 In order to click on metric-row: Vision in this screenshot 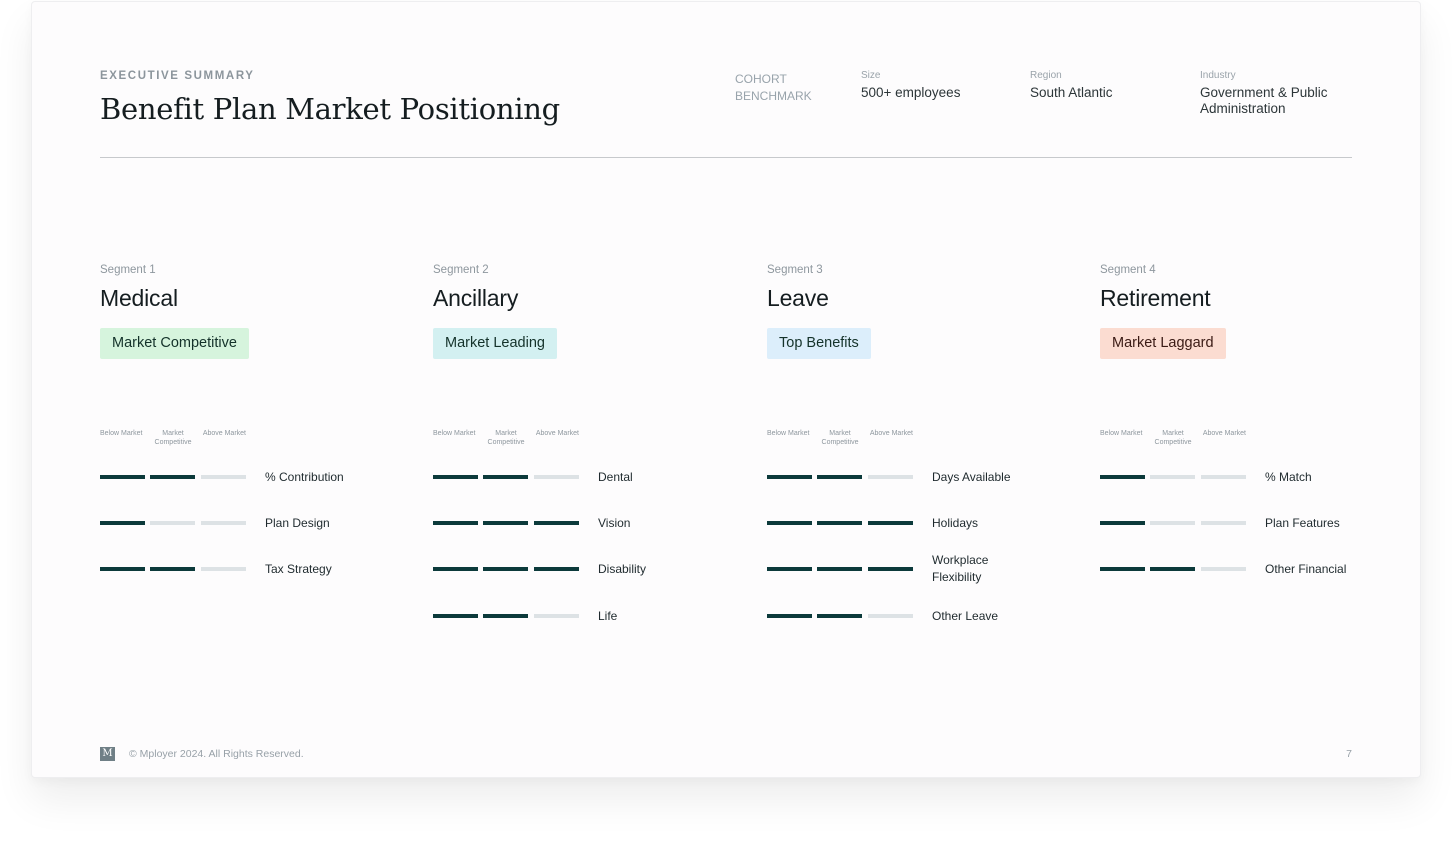, I will do `click(583, 523)`.